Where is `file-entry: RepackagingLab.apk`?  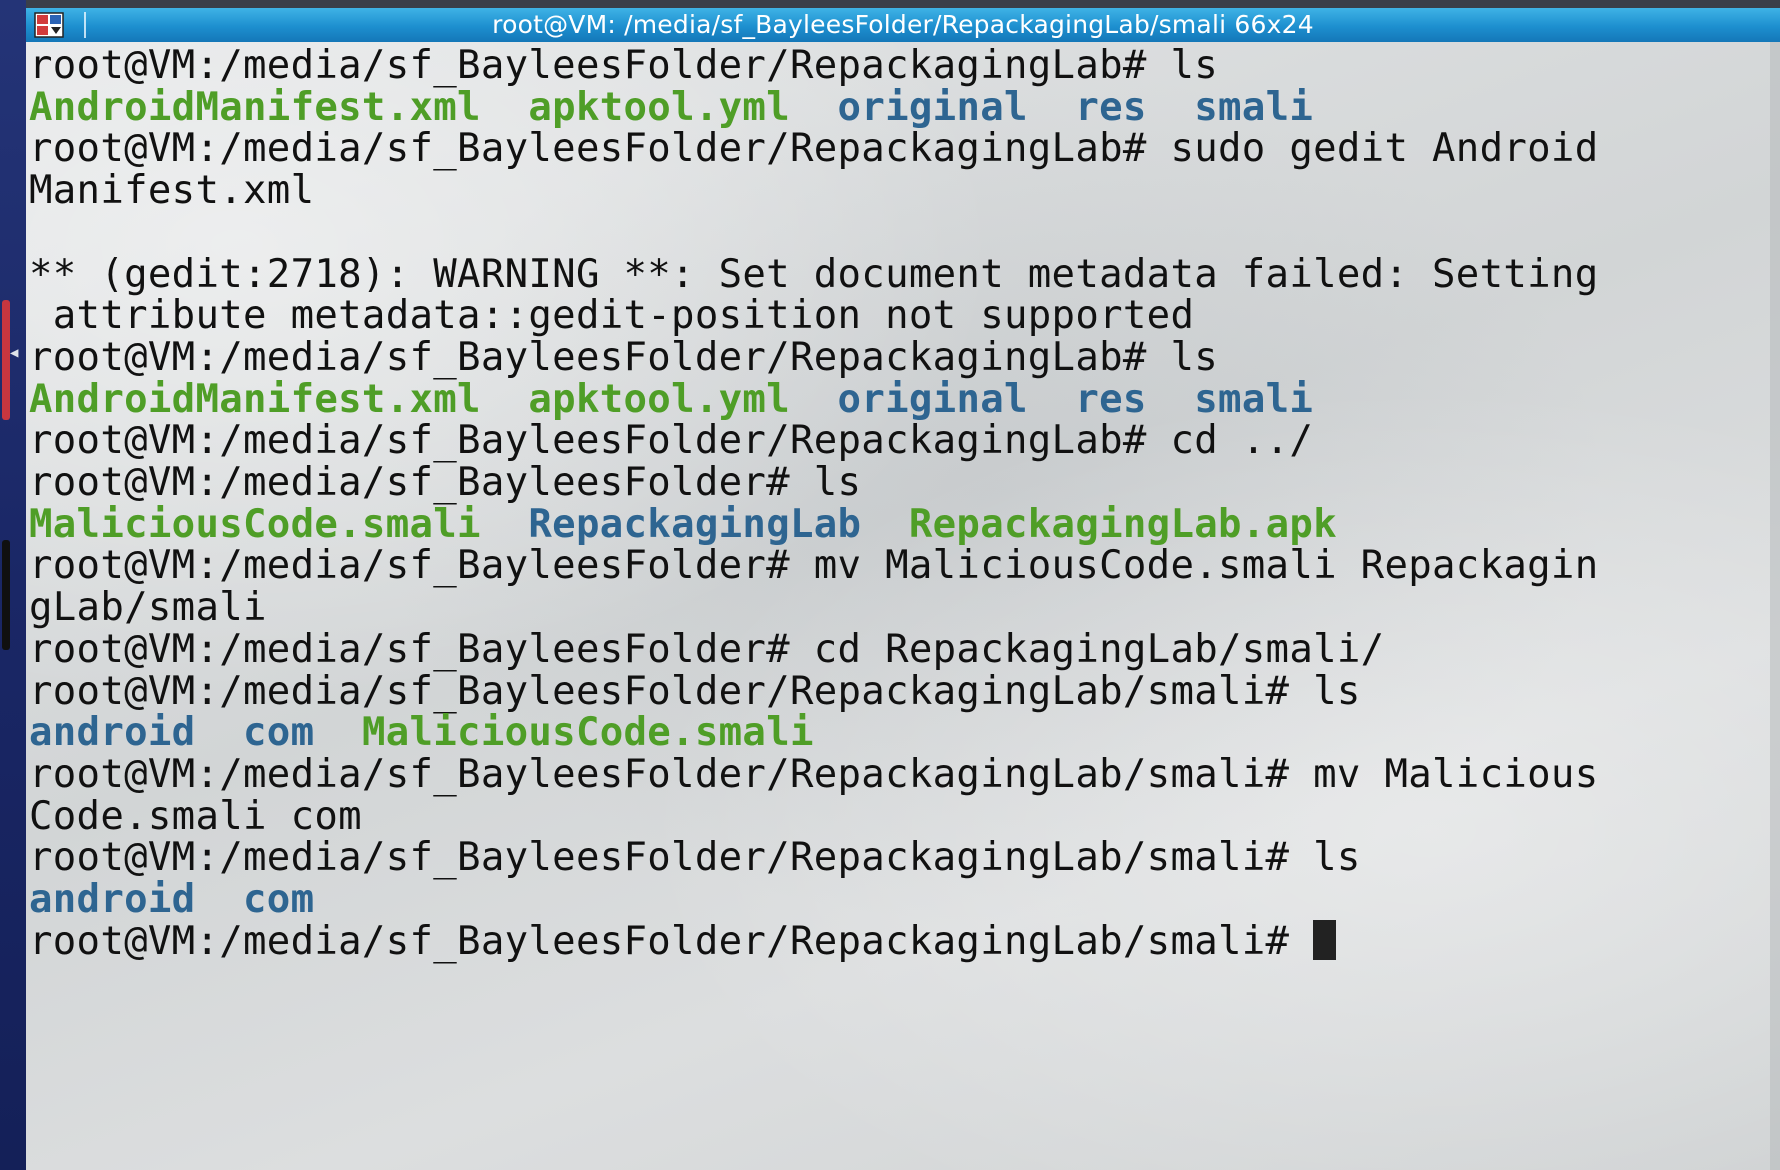
file-entry: RepackagingLab.apk is located at coordinates (1122, 524).